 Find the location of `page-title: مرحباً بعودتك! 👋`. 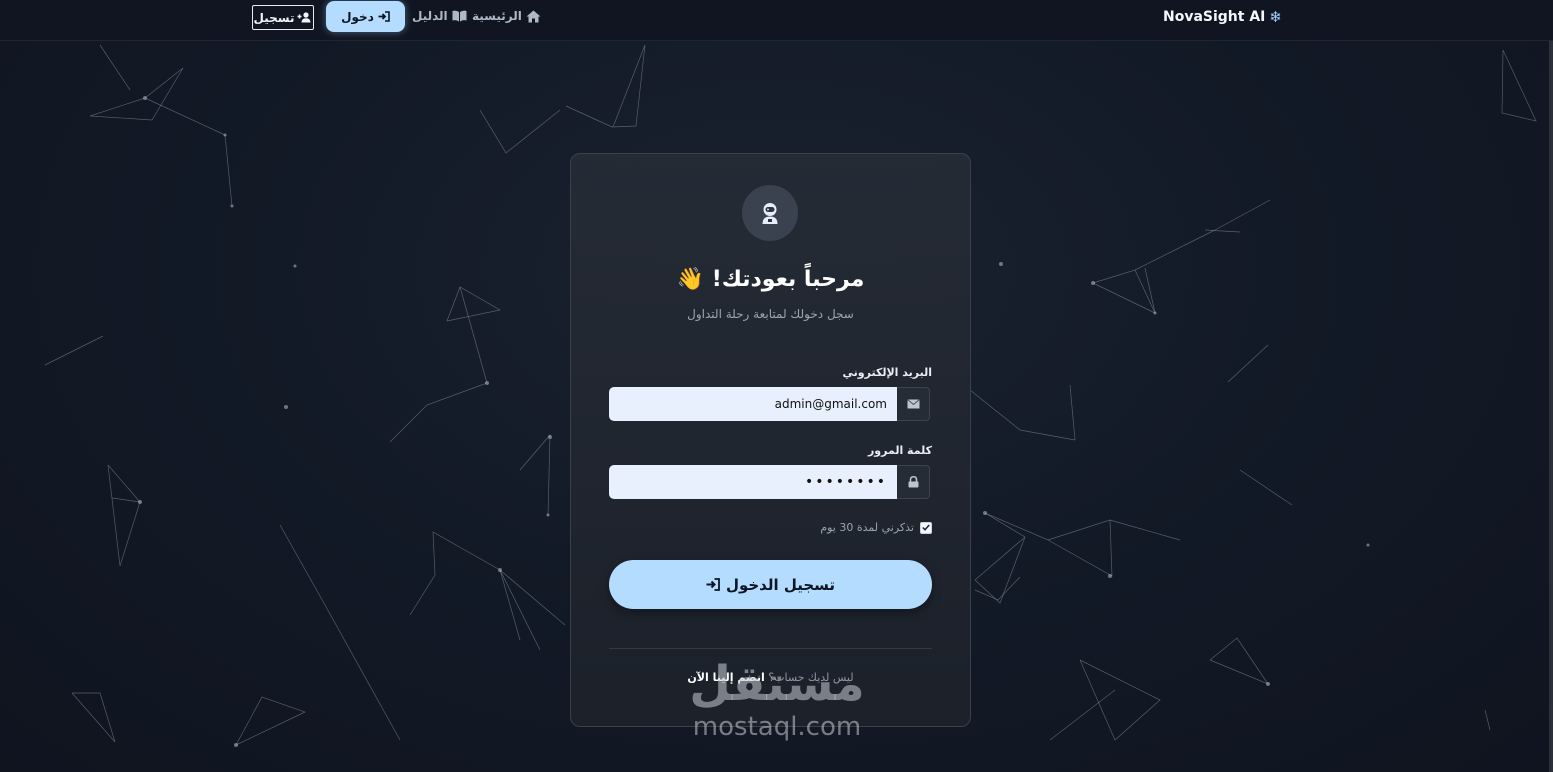

page-title: مرحباً بعودتك! 👋 is located at coordinates (770, 279).